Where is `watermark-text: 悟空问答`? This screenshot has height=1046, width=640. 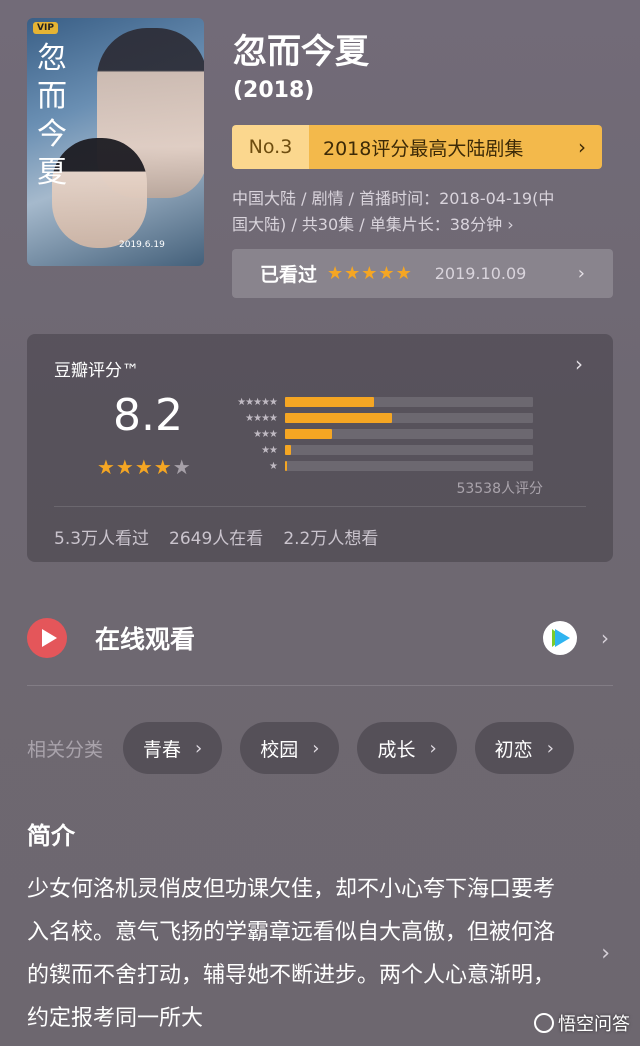
watermark-text: 悟空问答 is located at coordinates (594, 1024).